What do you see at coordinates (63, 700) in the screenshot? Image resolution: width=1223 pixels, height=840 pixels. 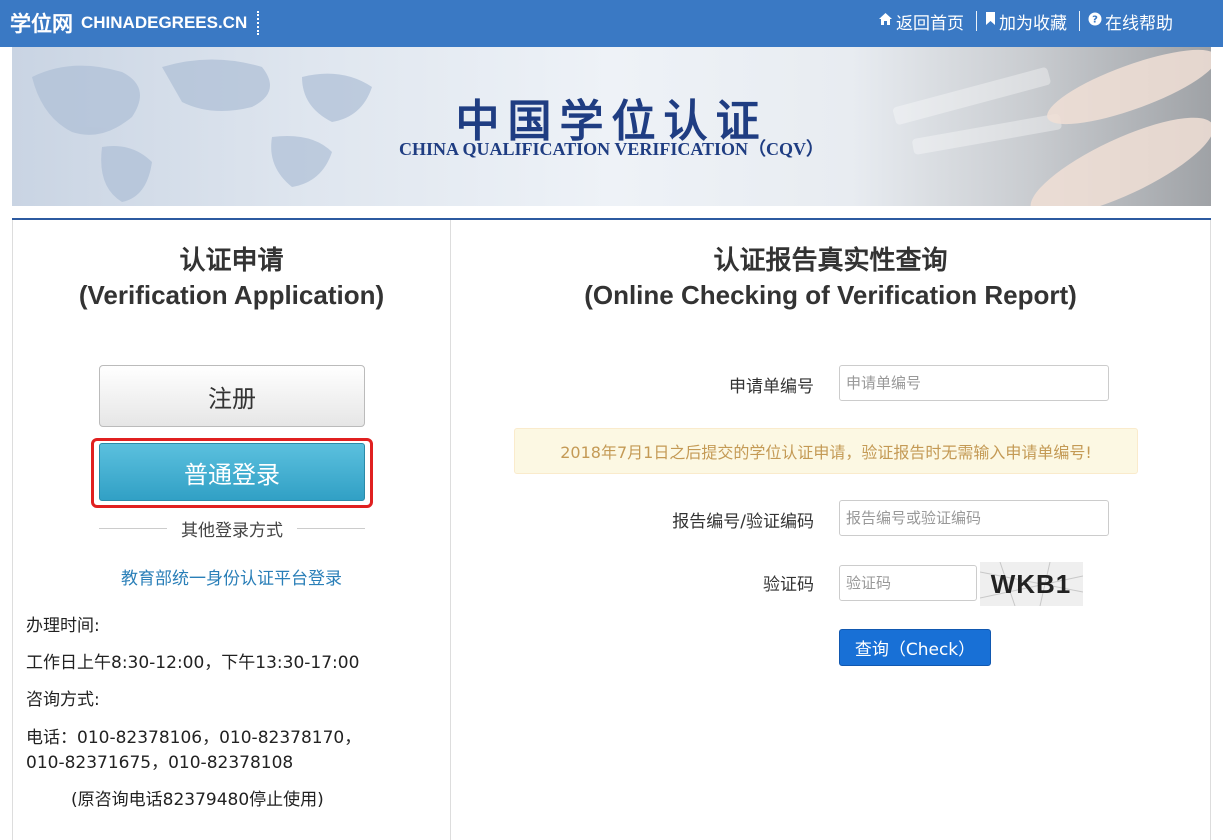 I see `contact-heading: 咨询方式:` at bounding box center [63, 700].